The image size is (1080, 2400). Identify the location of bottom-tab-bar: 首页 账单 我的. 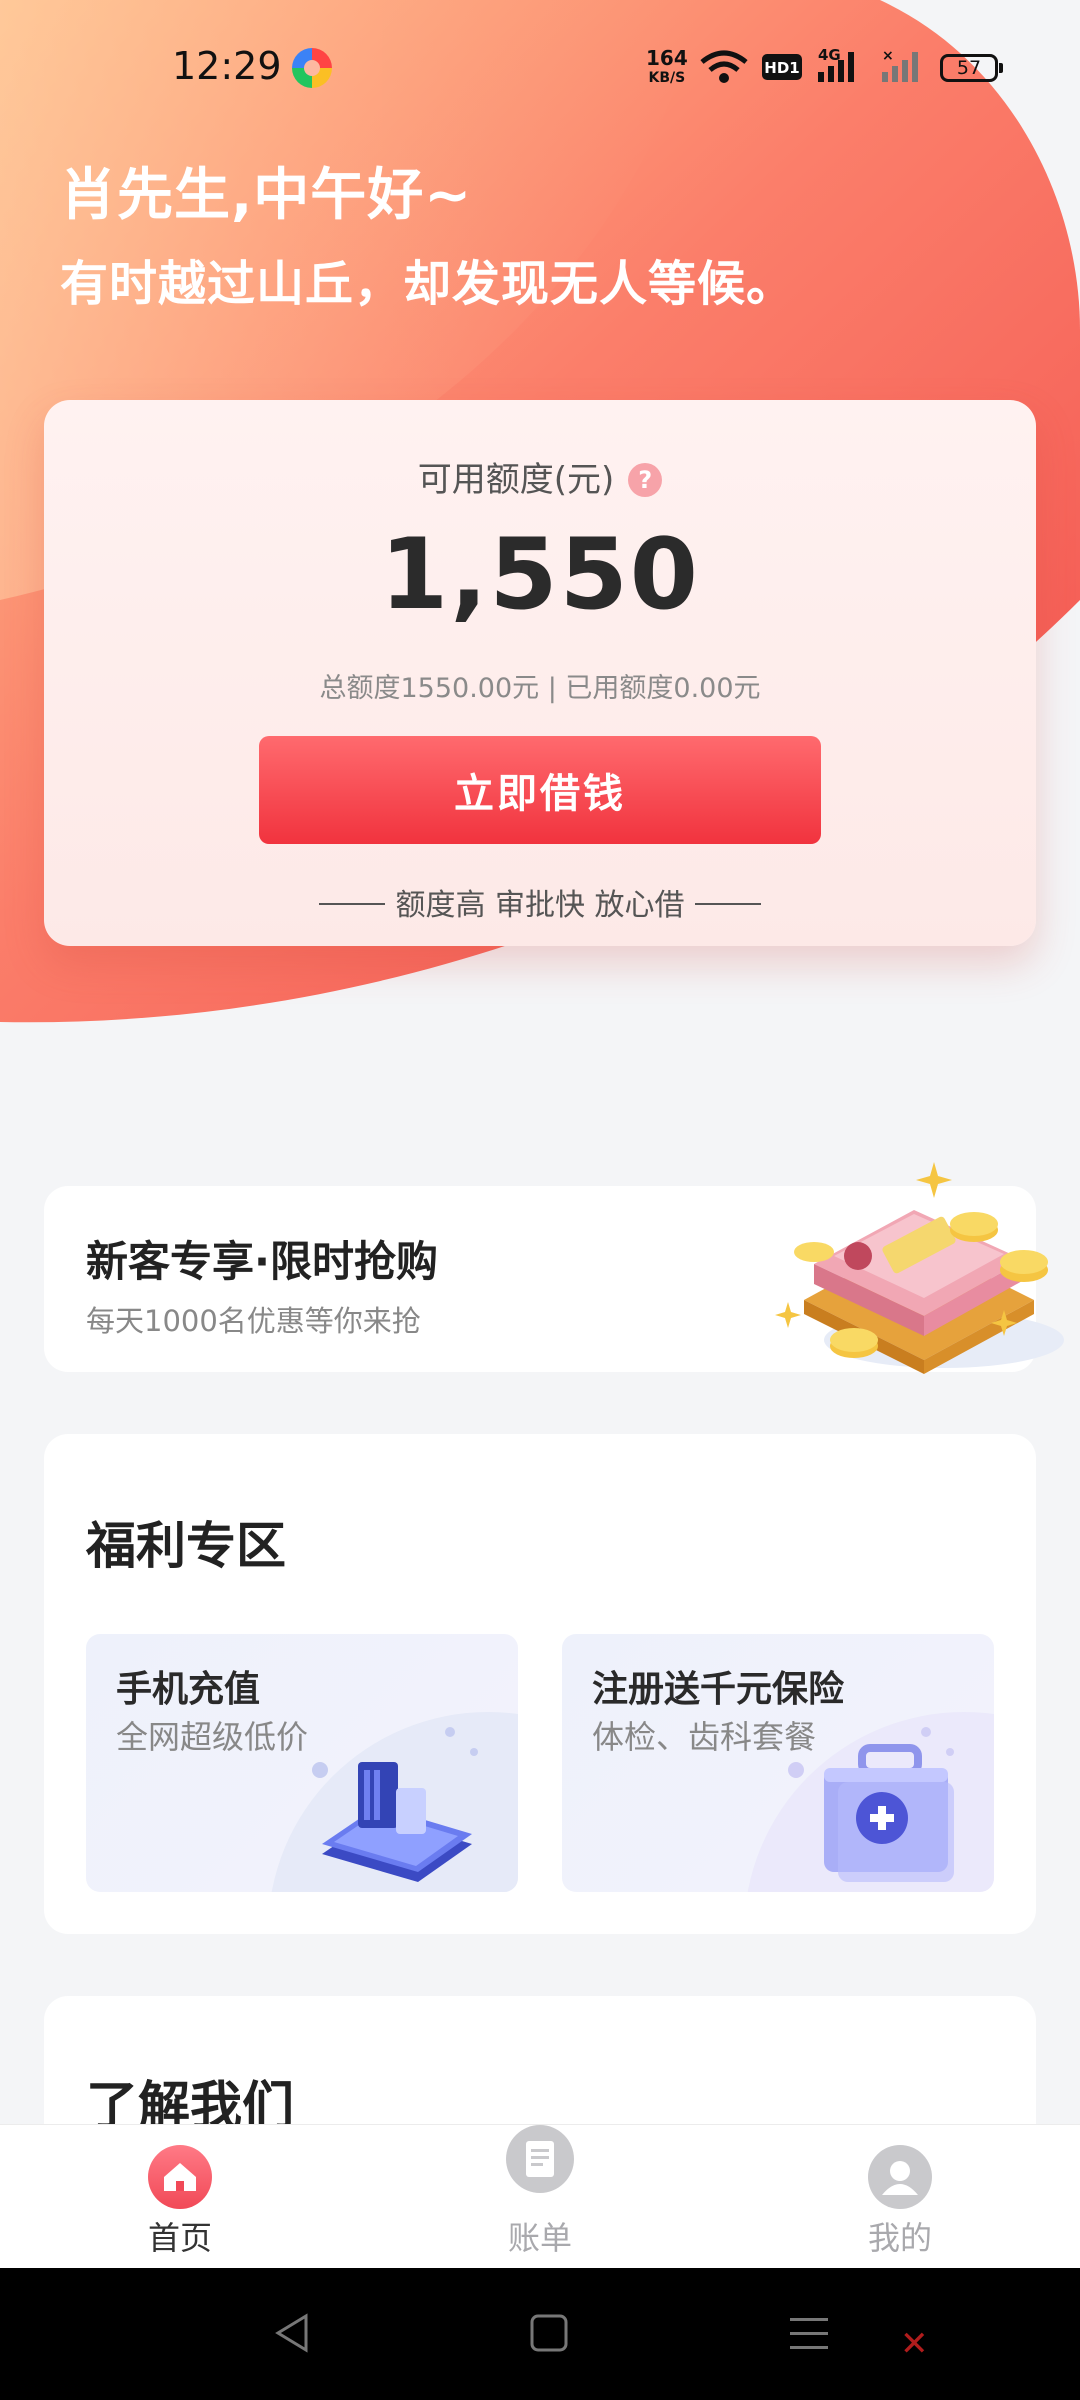
(540, 2196).